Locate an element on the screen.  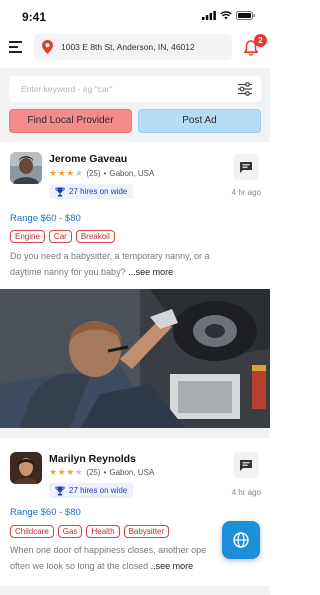
tag-list: Childcare Gas Health Babysitter is located at coordinates (90, 531).